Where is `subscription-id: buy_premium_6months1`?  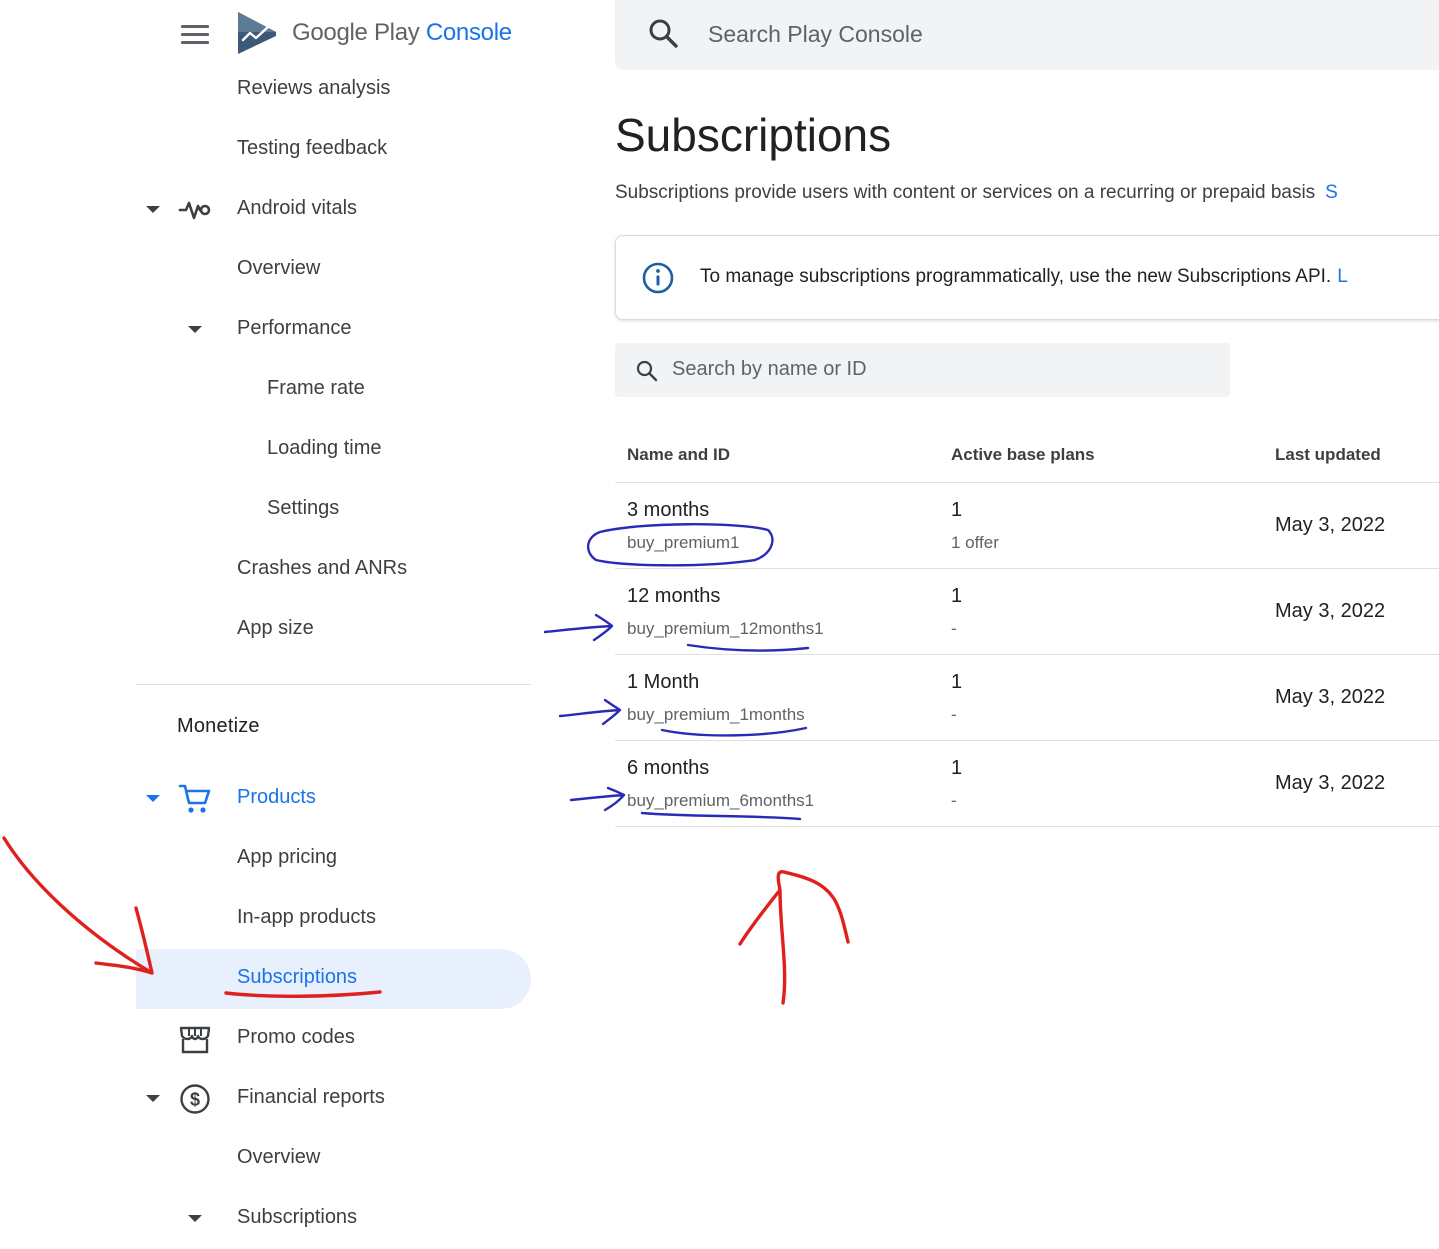 subscription-id: buy_premium_6months1 is located at coordinates (721, 800).